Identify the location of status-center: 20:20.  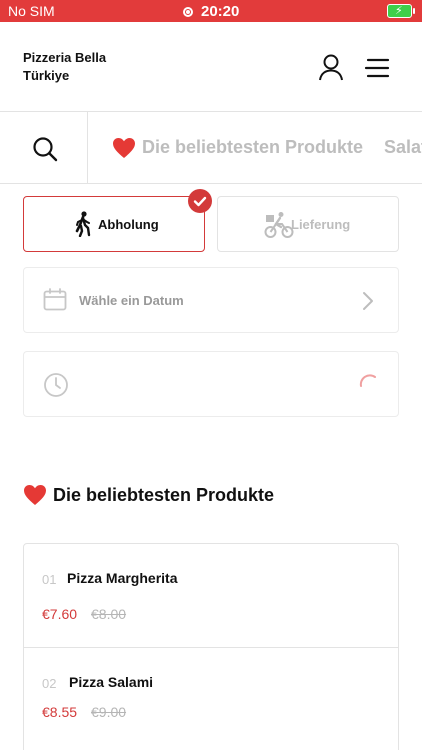
(211, 11).